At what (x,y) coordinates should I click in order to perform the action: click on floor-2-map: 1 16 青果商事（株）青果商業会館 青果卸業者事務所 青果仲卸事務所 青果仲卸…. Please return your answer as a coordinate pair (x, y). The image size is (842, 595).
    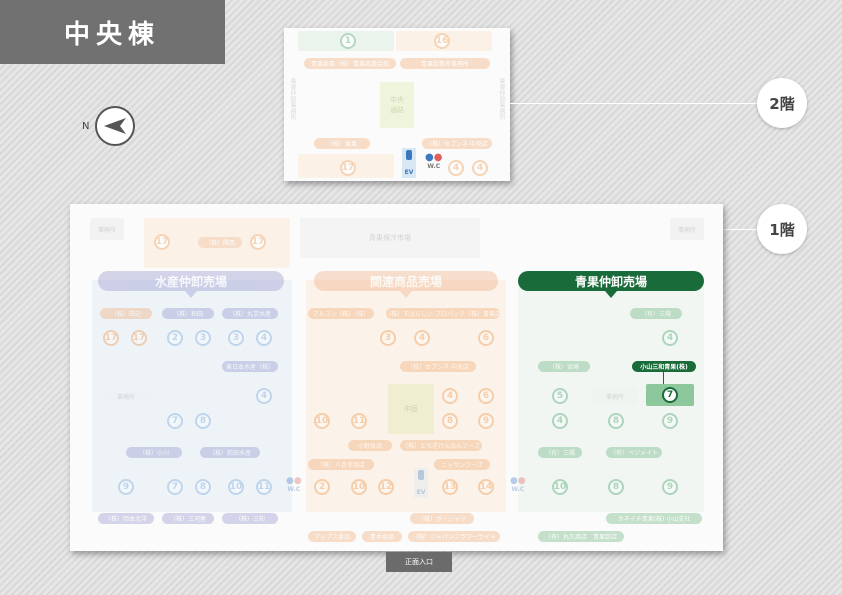
    Looking at the image, I should click on (397, 104).